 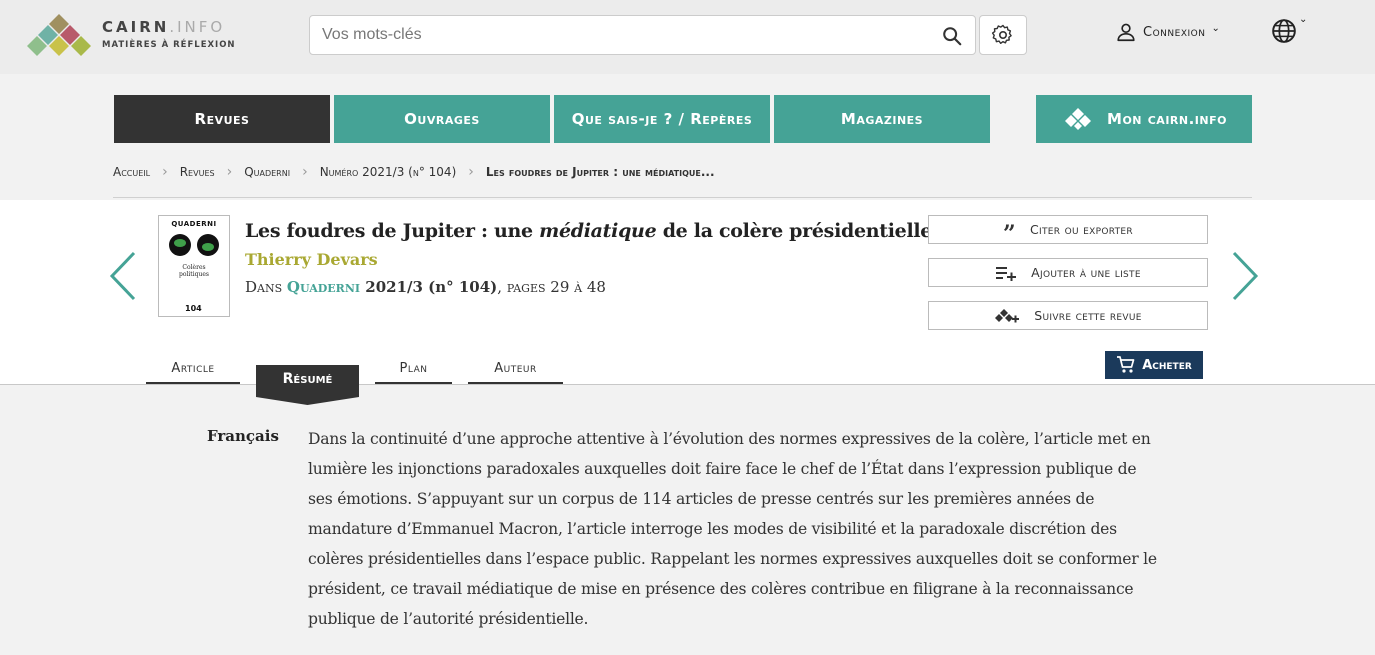 What do you see at coordinates (1245, 276) in the screenshot?
I see `next-article-arrow-icon` at bounding box center [1245, 276].